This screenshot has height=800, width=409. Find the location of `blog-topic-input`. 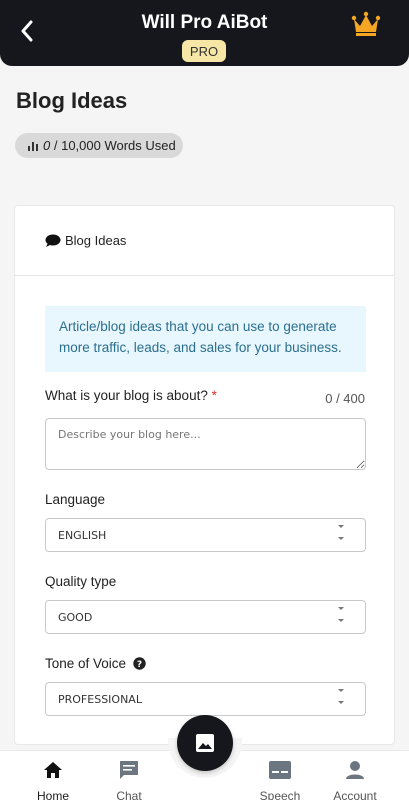

blog-topic-input is located at coordinates (205, 444).